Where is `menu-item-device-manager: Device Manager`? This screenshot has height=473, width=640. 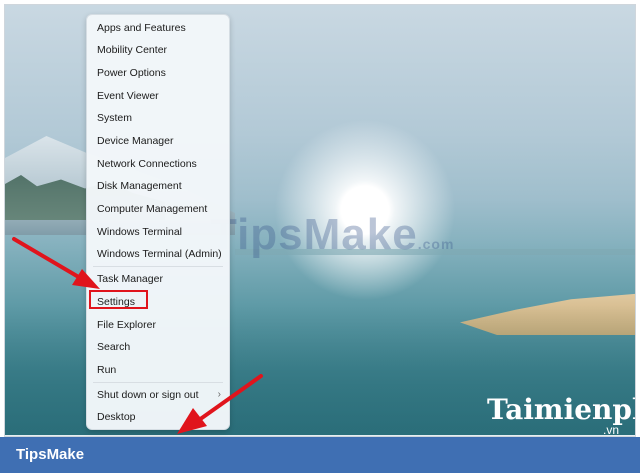 menu-item-device-manager: Device Manager is located at coordinates (158, 141).